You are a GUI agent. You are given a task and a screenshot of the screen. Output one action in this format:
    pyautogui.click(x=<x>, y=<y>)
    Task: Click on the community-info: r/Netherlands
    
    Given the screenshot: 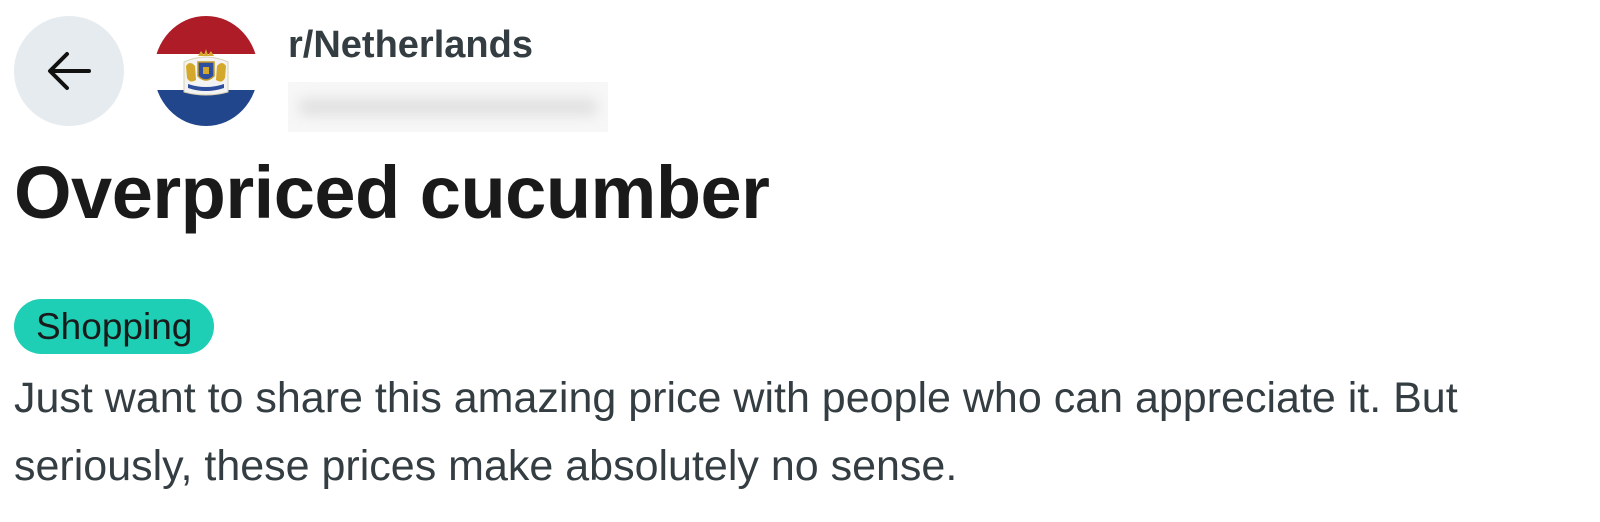 What is the action you would take?
    pyautogui.click(x=458, y=77)
    